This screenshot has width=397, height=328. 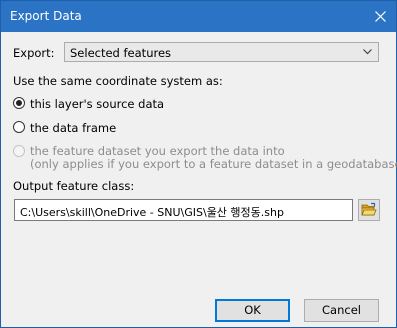 I want to click on radio-source-data, so click(x=19, y=103).